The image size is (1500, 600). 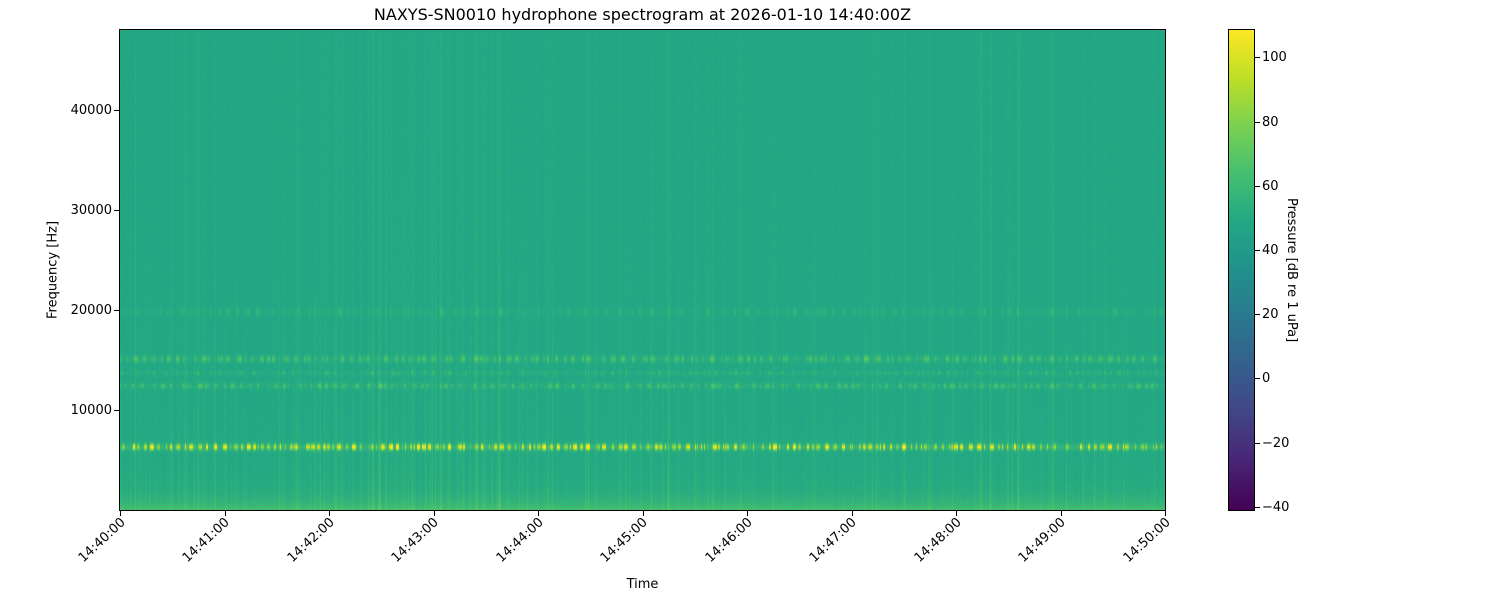 I want to click on x-tick-label: 14:46:00, so click(x=729, y=540).